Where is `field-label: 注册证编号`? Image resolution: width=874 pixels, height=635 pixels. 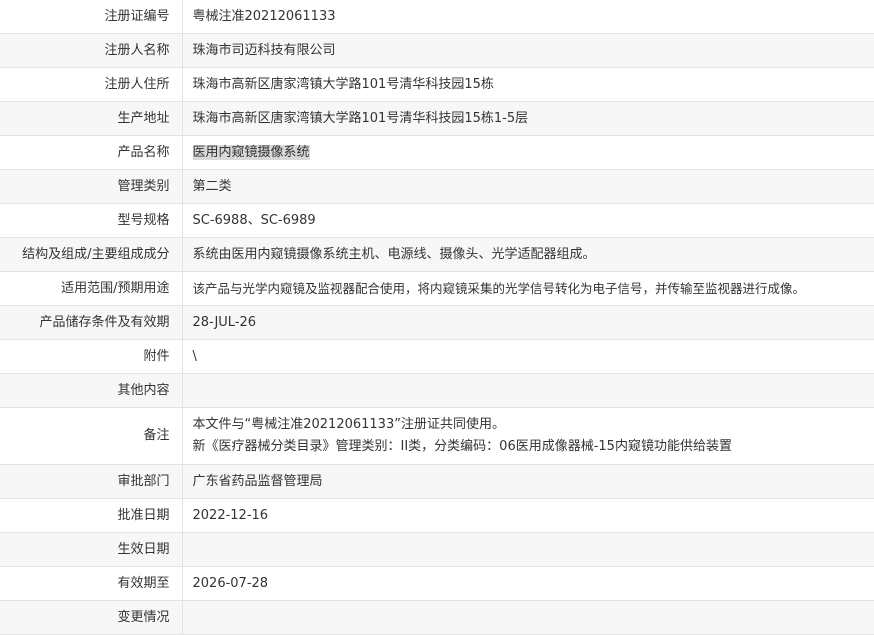
field-label: 注册证编号 is located at coordinates (91, 17).